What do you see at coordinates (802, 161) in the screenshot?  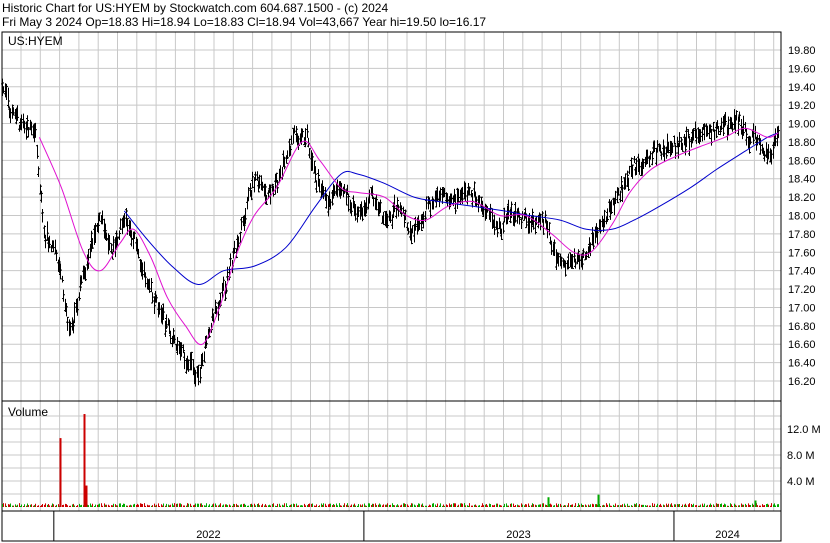 I see `price-tick-label: 18.60` at bounding box center [802, 161].